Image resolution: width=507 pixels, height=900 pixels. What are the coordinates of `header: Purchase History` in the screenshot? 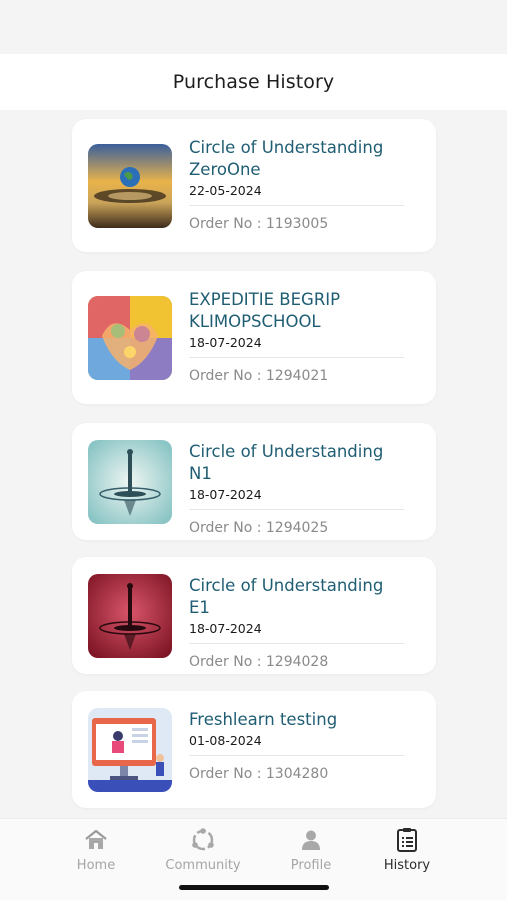 It's located at (253, 82).